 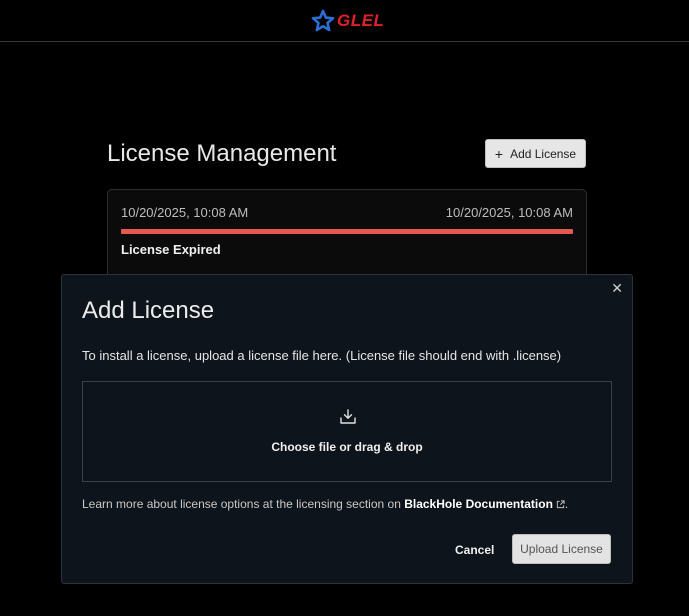 What do you see at coordinates (561, 549) in the screenshot?
I see `upload-license-button: Upload License` at bounding box center [561, 549].